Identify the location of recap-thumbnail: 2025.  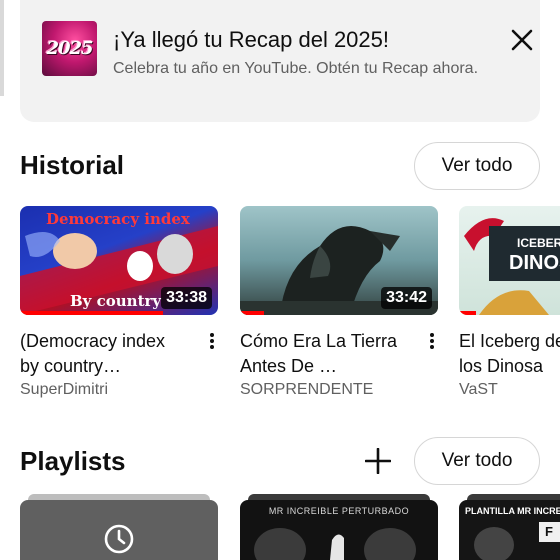
(69, 48).